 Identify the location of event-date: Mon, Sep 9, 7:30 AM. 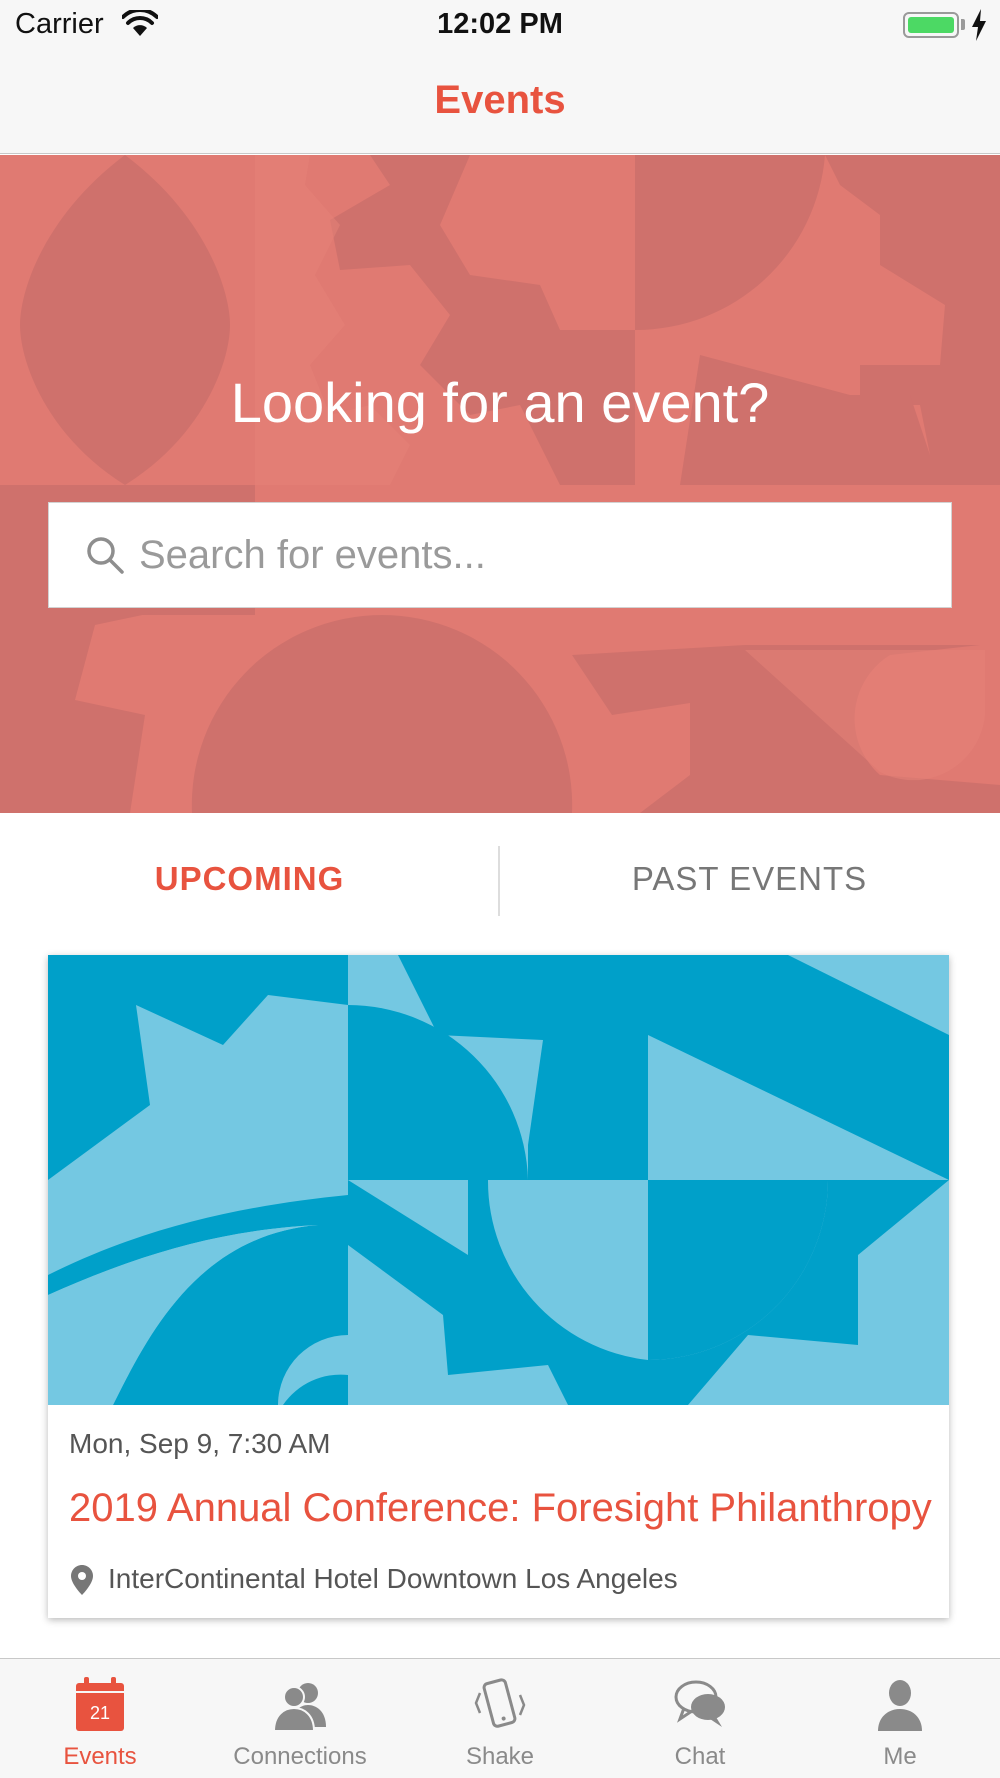
(200, 1443).